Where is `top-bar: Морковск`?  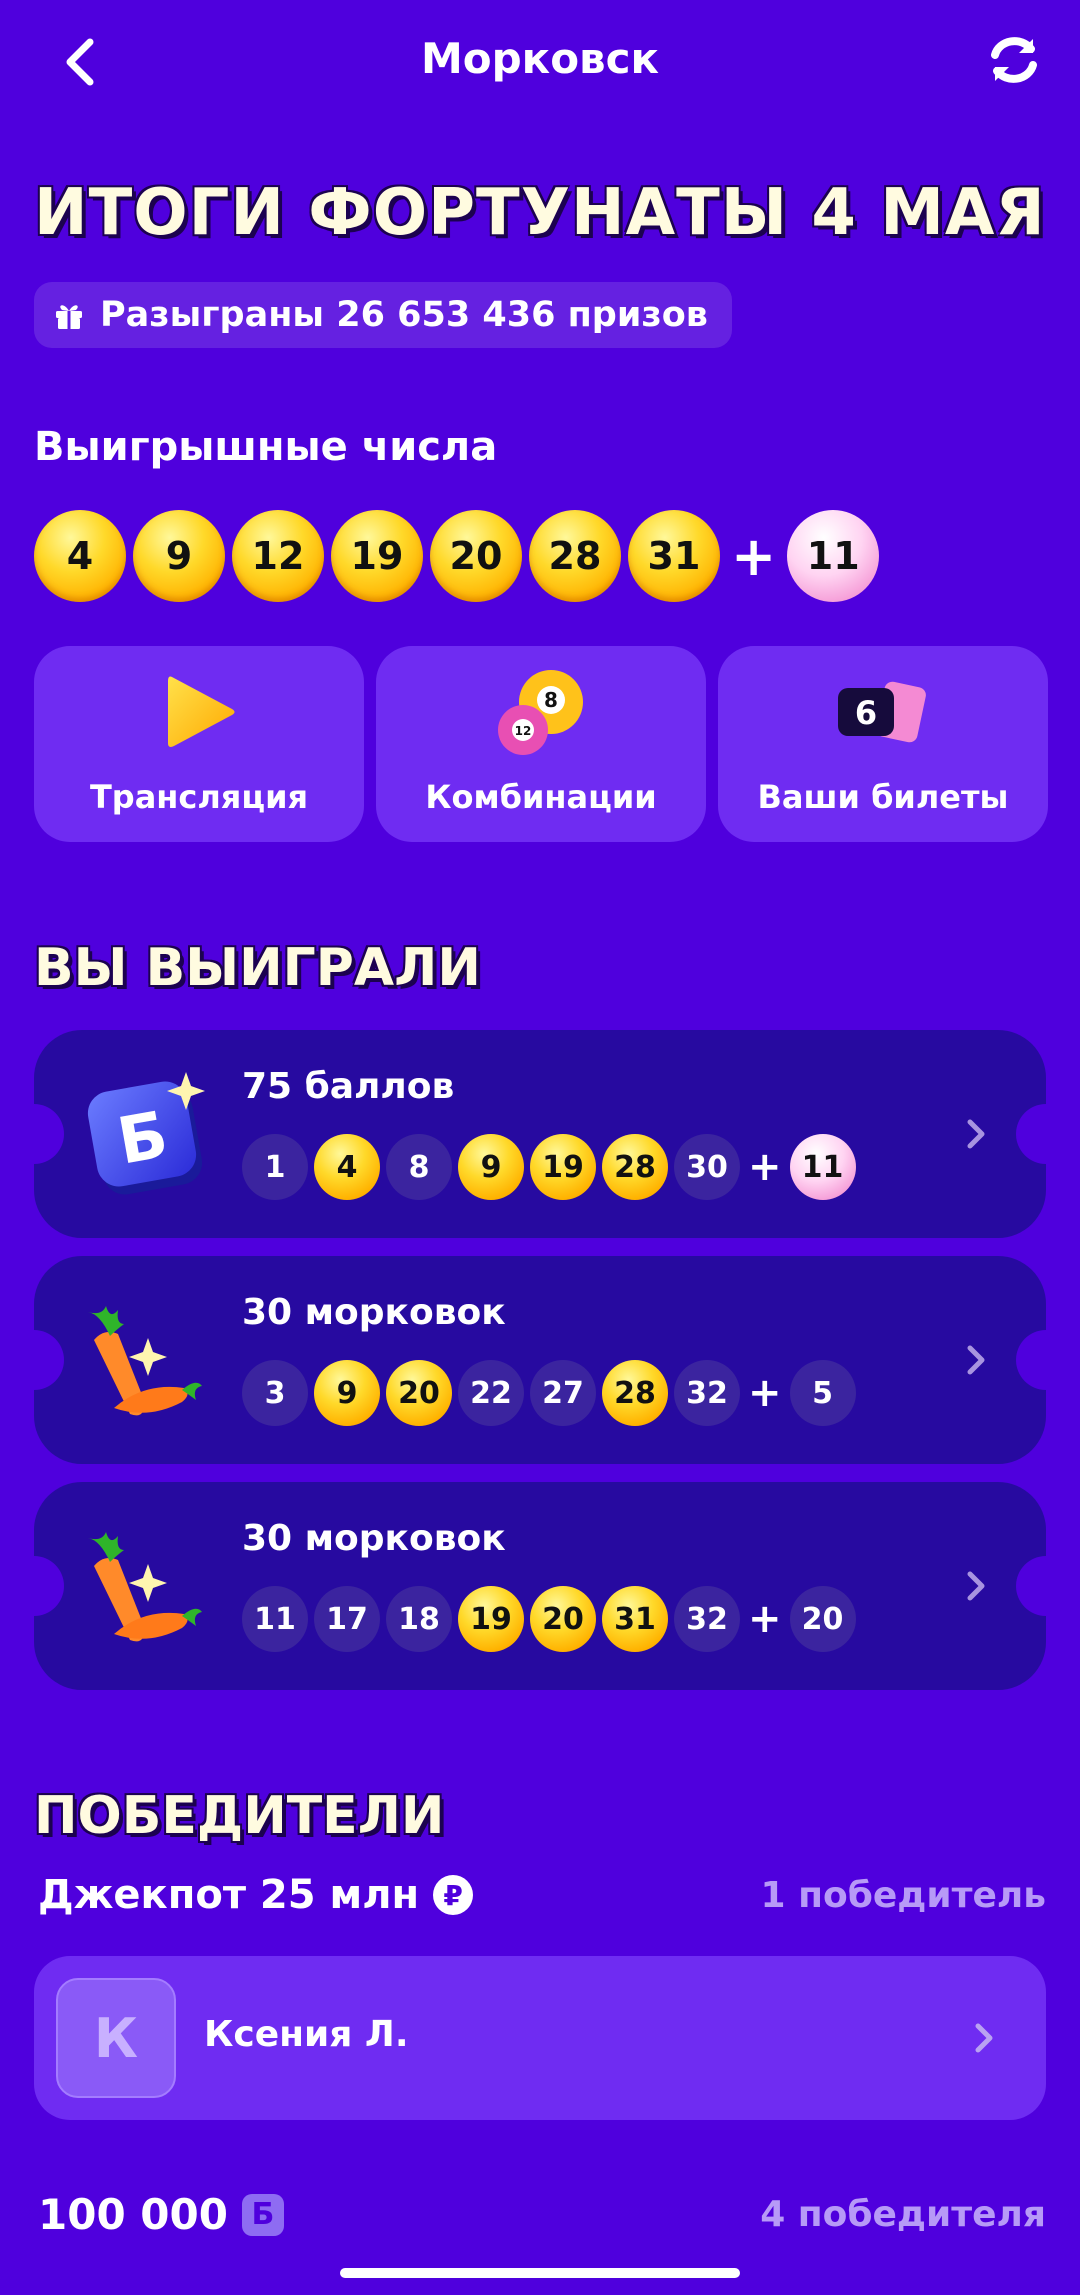
top-bar: Морковск is located at coordinates (540, 62).